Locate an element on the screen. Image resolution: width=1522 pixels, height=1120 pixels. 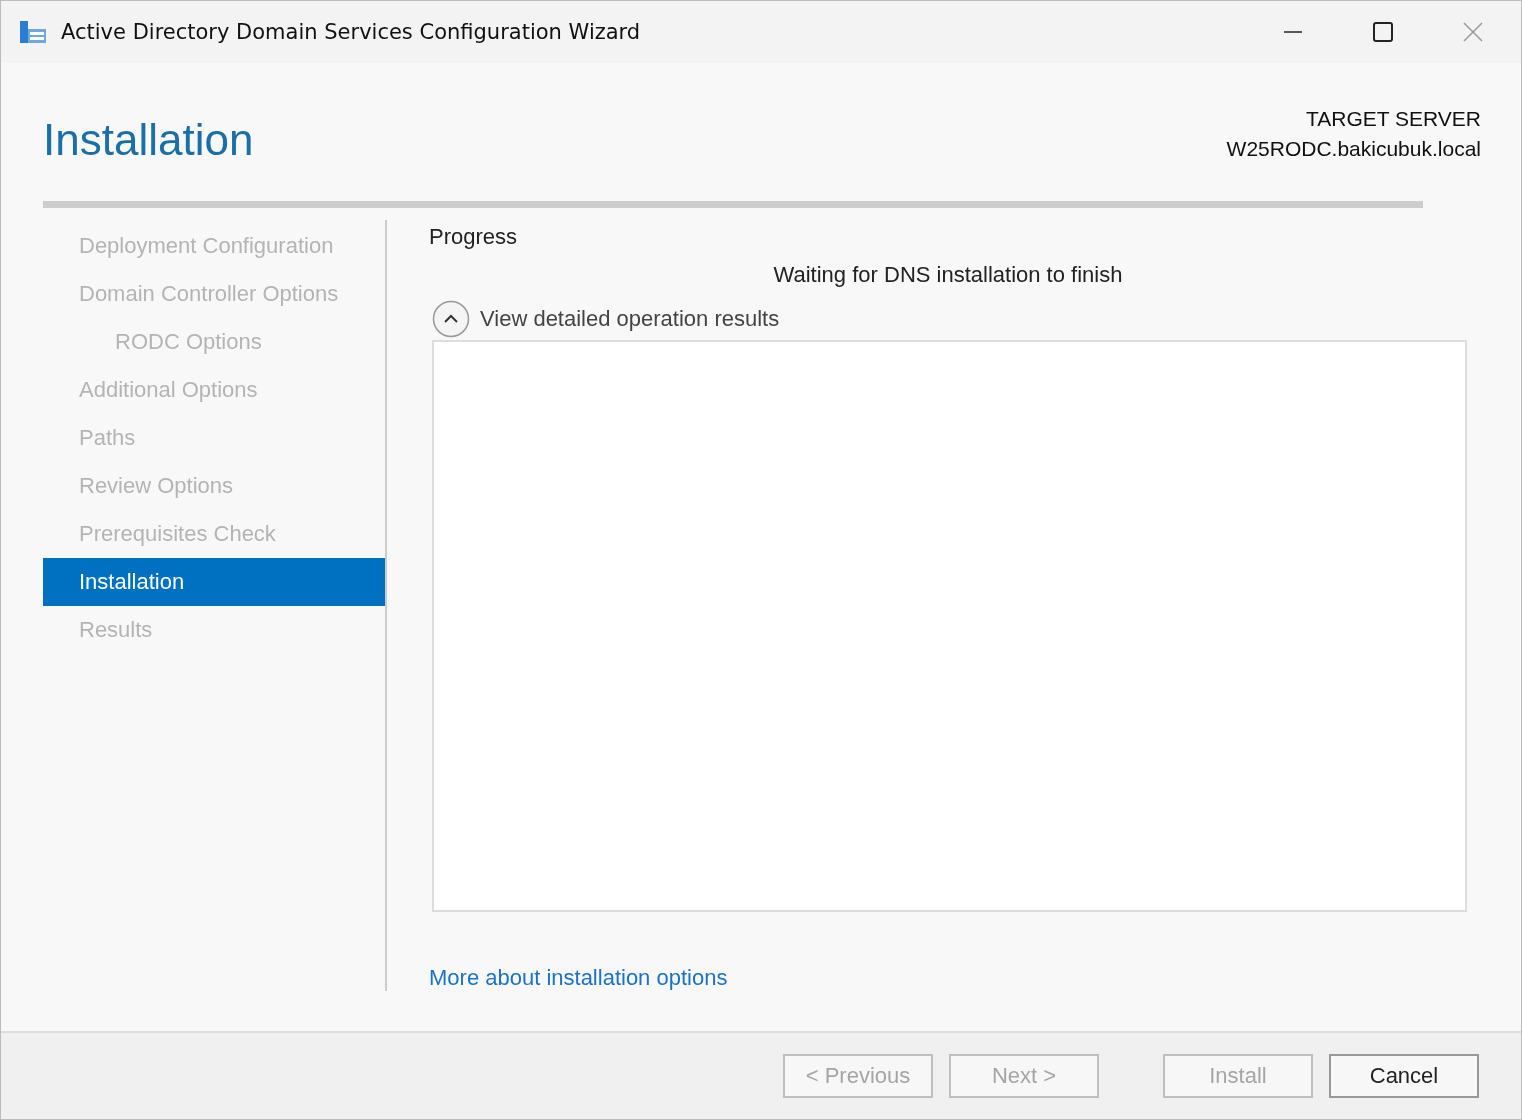
server-wizard-icon is located at coordinates (33, 32).